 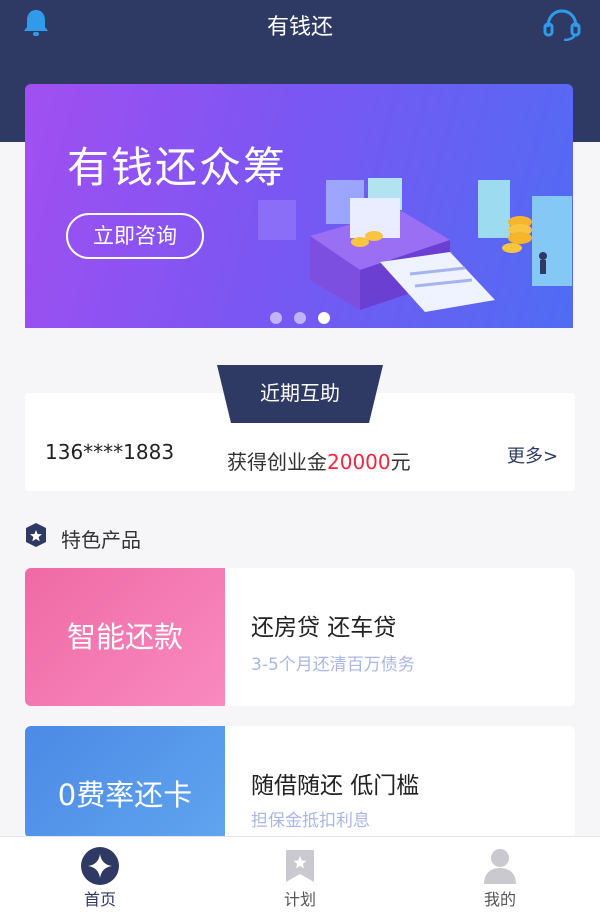 I want to click on app-title: 有钱还, so click(x=299, y=27).